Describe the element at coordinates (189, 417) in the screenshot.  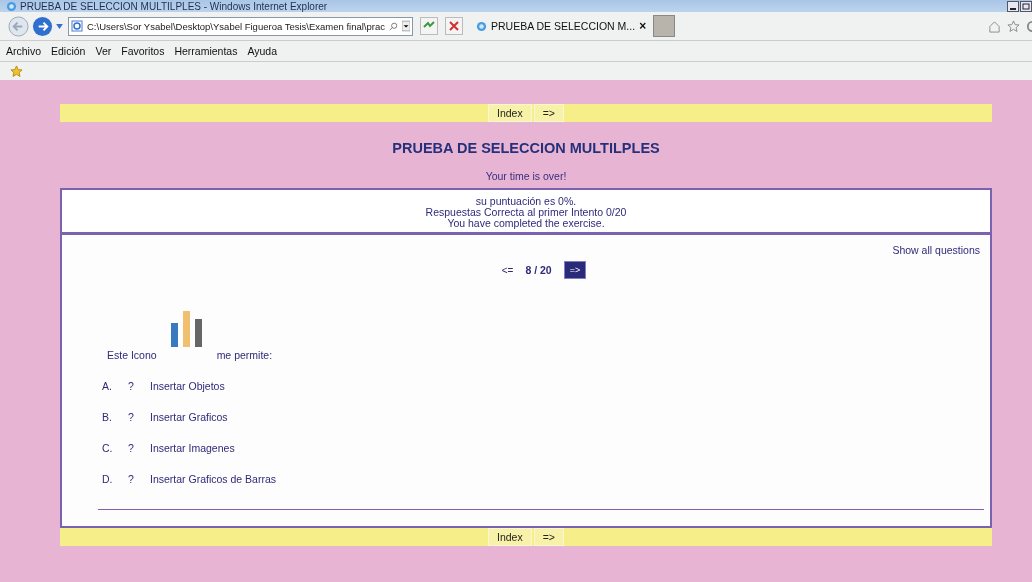
I see `answer-option: Insertar Graficos` at that location.